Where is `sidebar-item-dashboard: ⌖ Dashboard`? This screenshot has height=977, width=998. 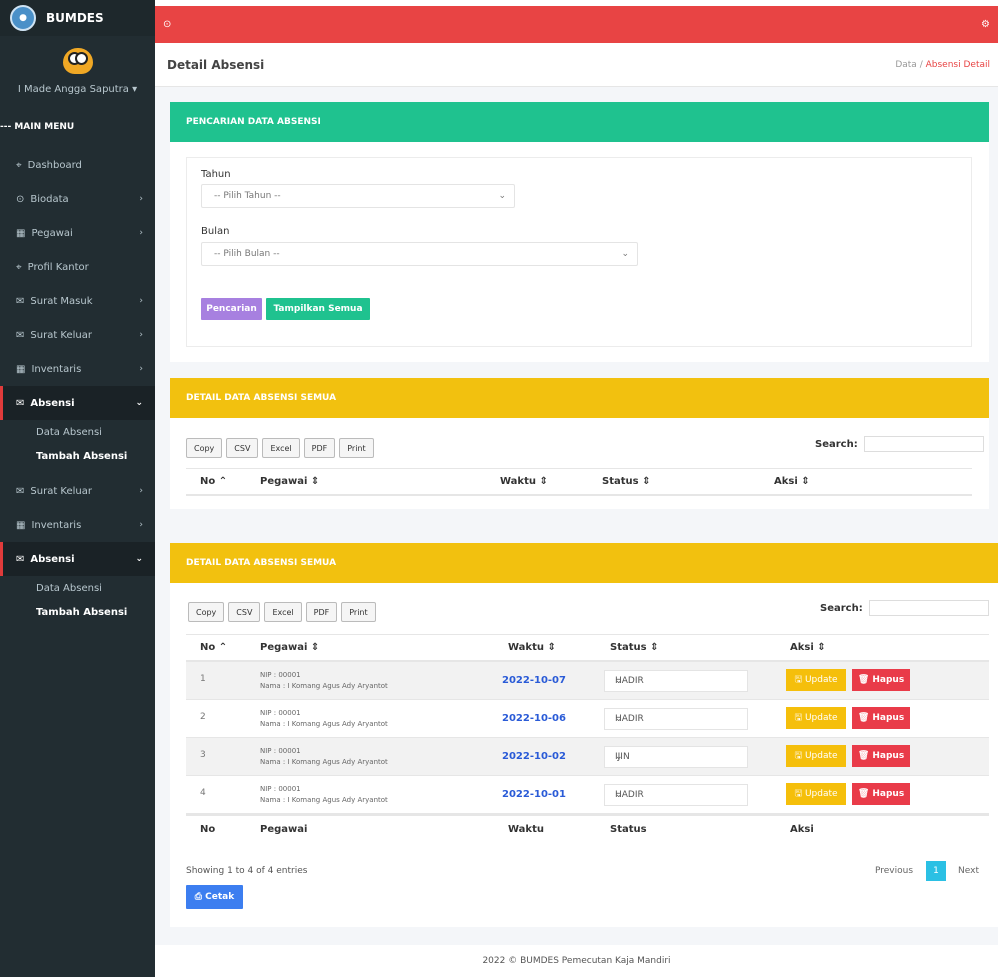
sidebar-item-dashboard: ⌖ Dashboard is located at coordinates (77, 165).